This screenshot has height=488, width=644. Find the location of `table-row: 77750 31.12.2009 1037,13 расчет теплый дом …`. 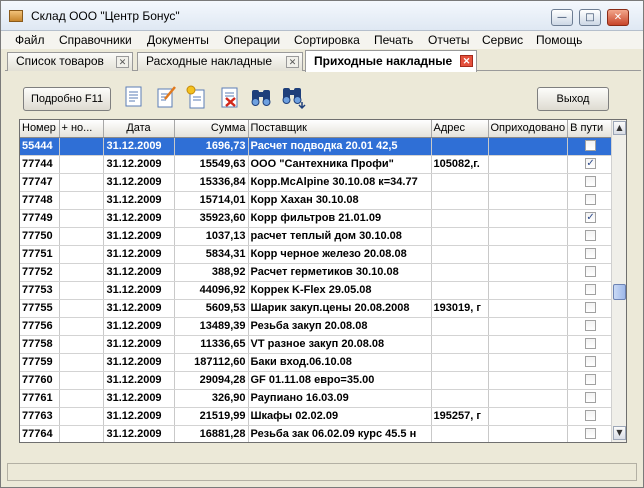

table-row: 77750 31.12.2009 1037,13 расчет теплый дом … is located at coordinates (317, 236).